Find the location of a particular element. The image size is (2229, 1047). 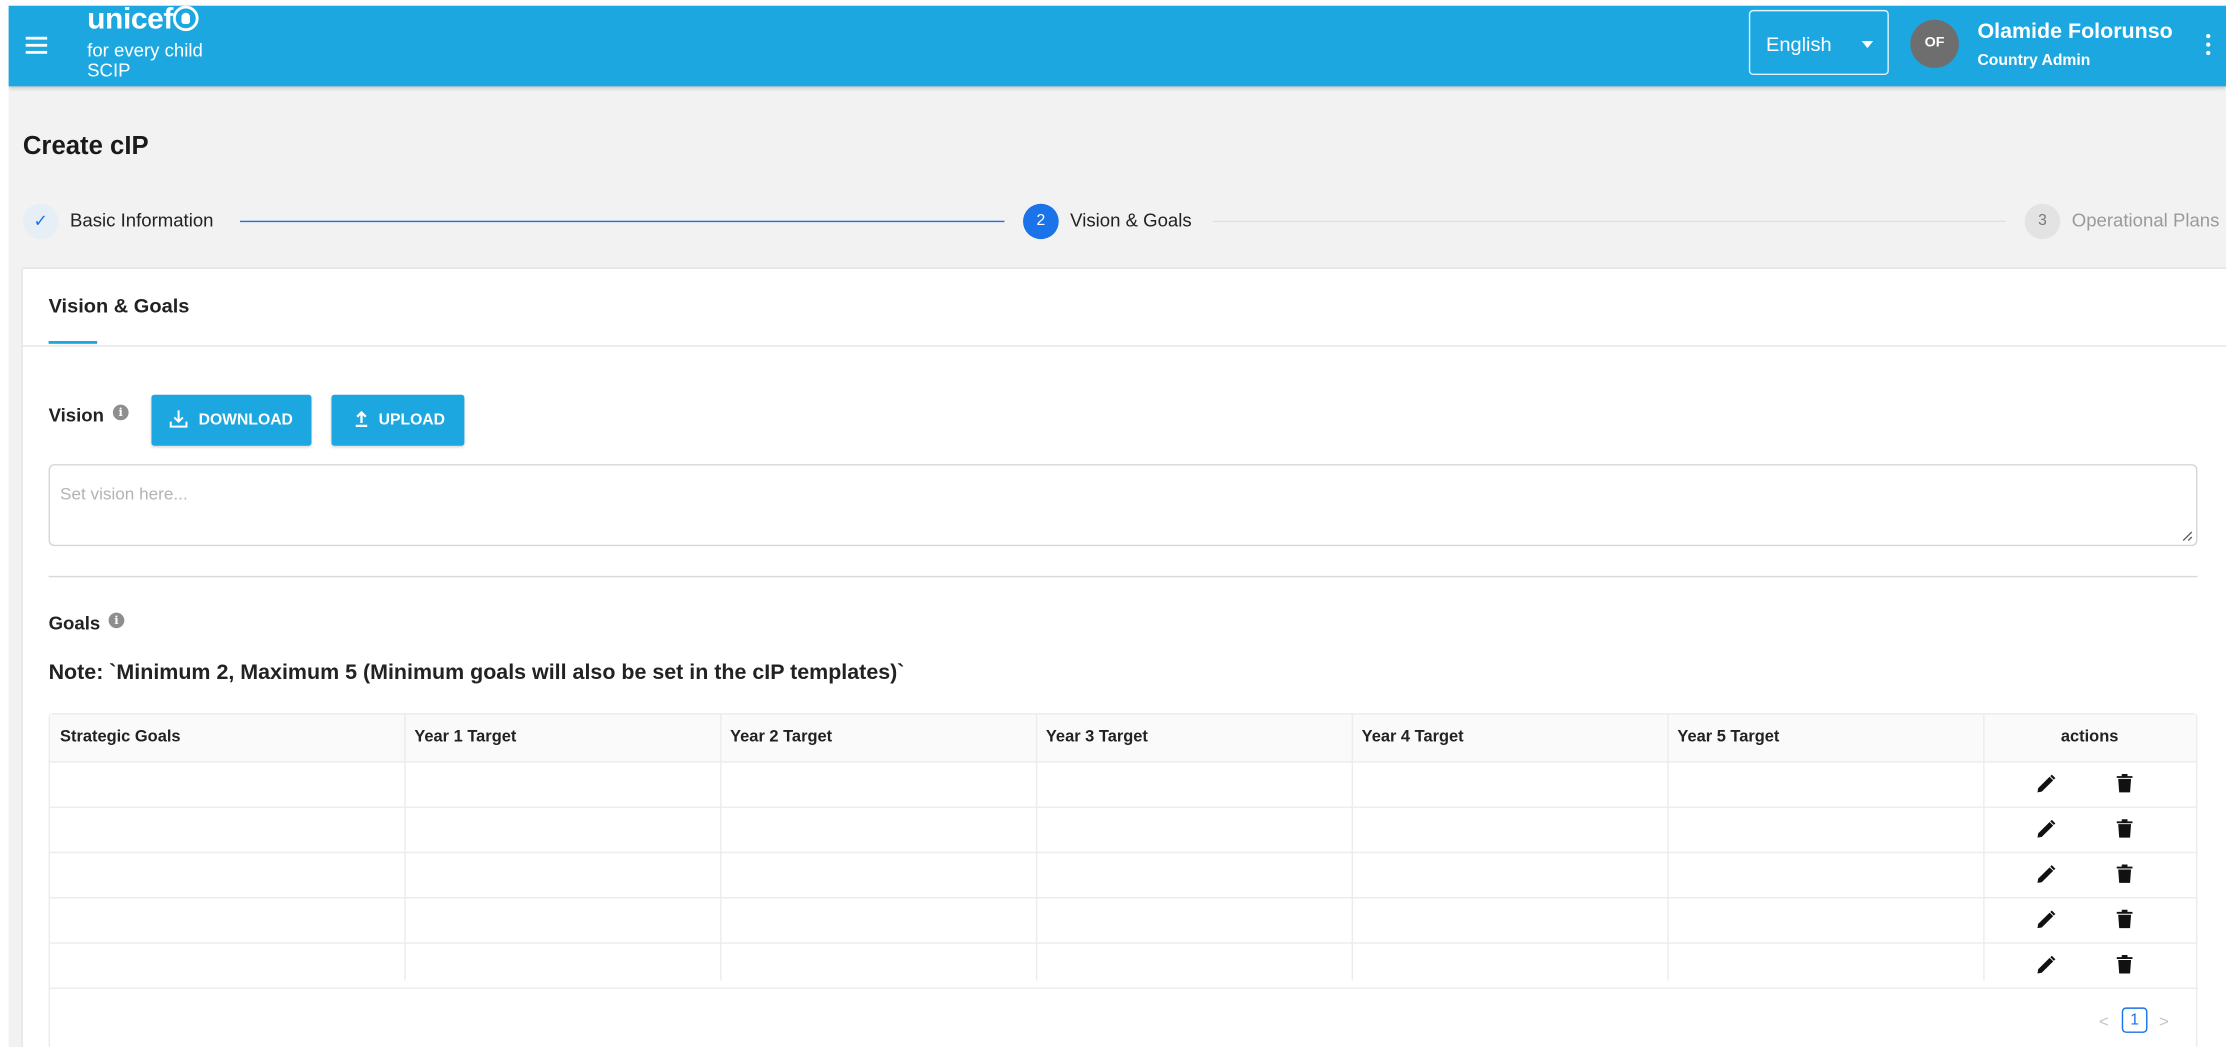

caret-down-icon is located at coordinates (1867, 45).